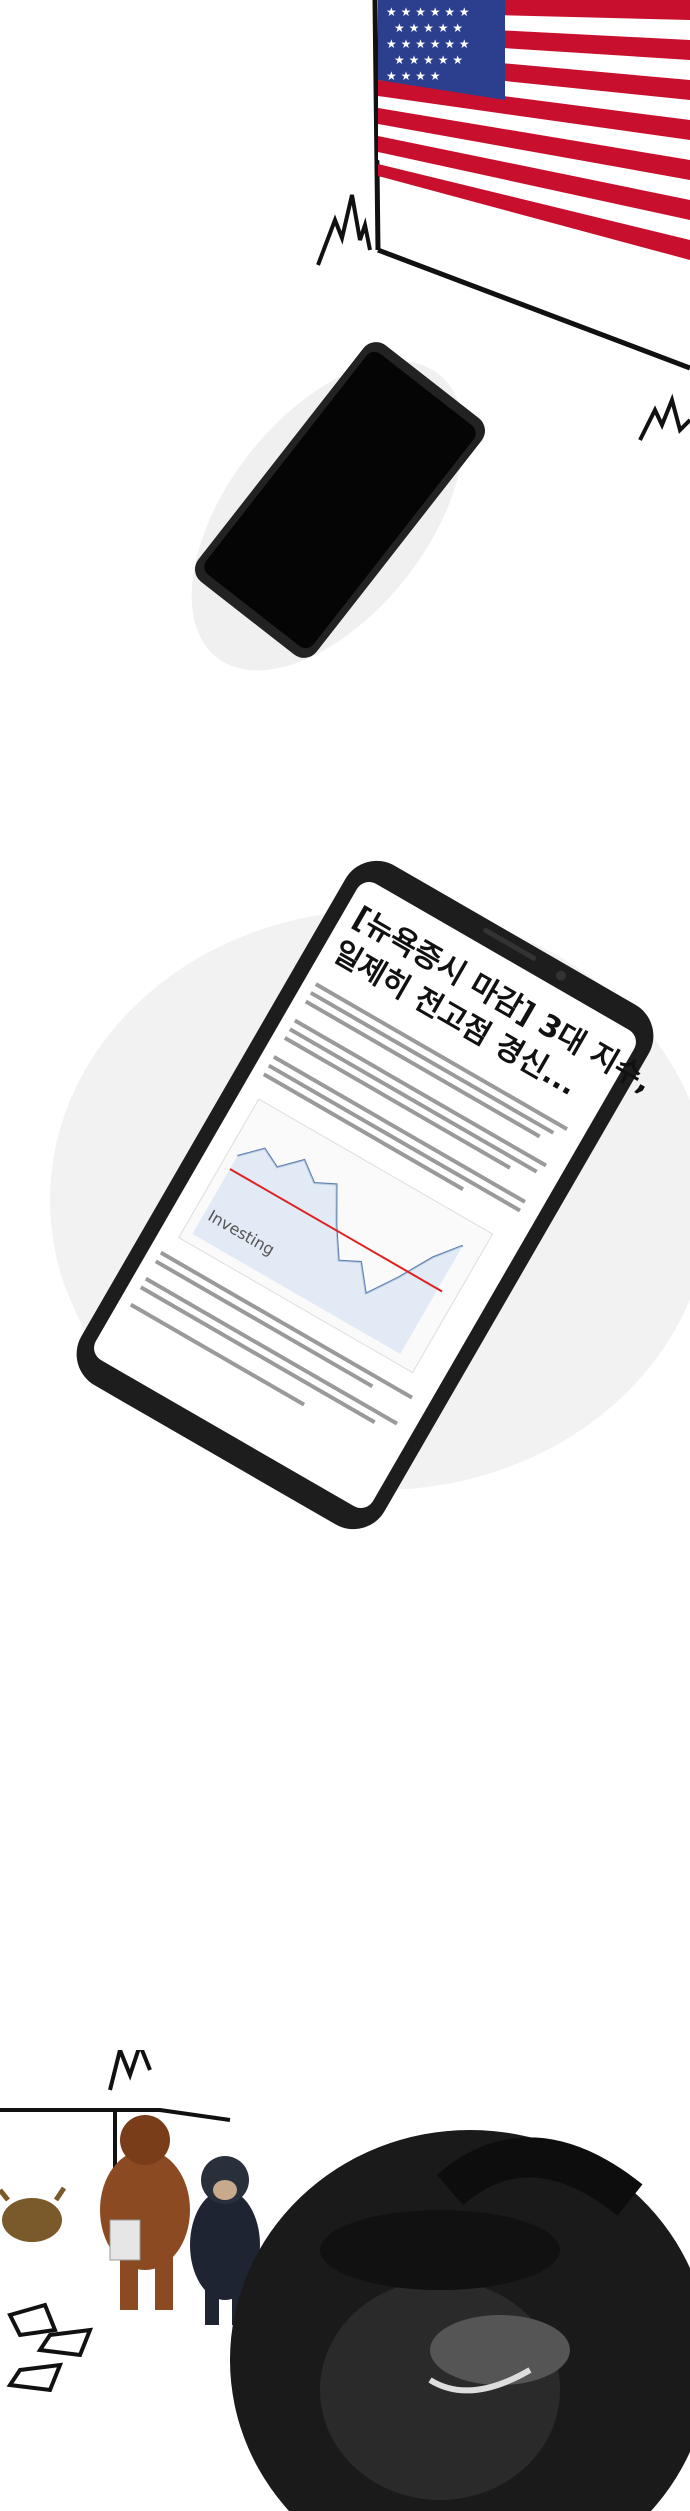 Image resolution: width=690 pixels, height=2511 pixels. I want to click on chimpanzee-closeup-icon, so click(460, 2320).